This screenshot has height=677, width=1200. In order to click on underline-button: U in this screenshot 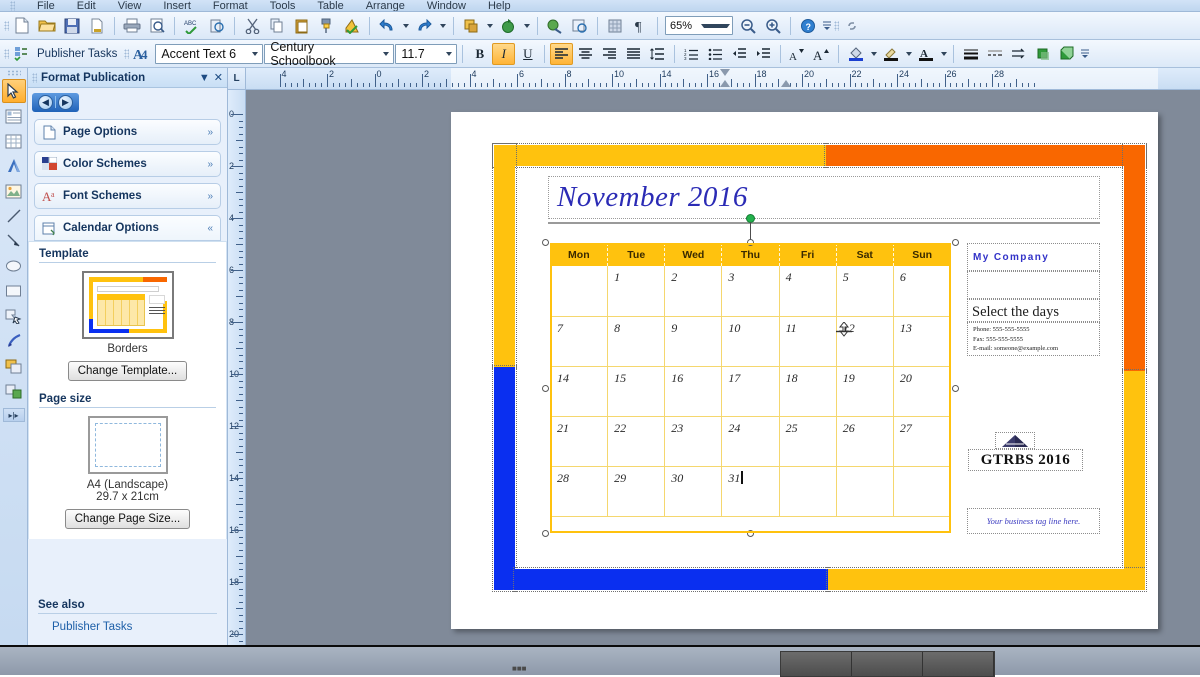, I will do `click(527, 54)`.